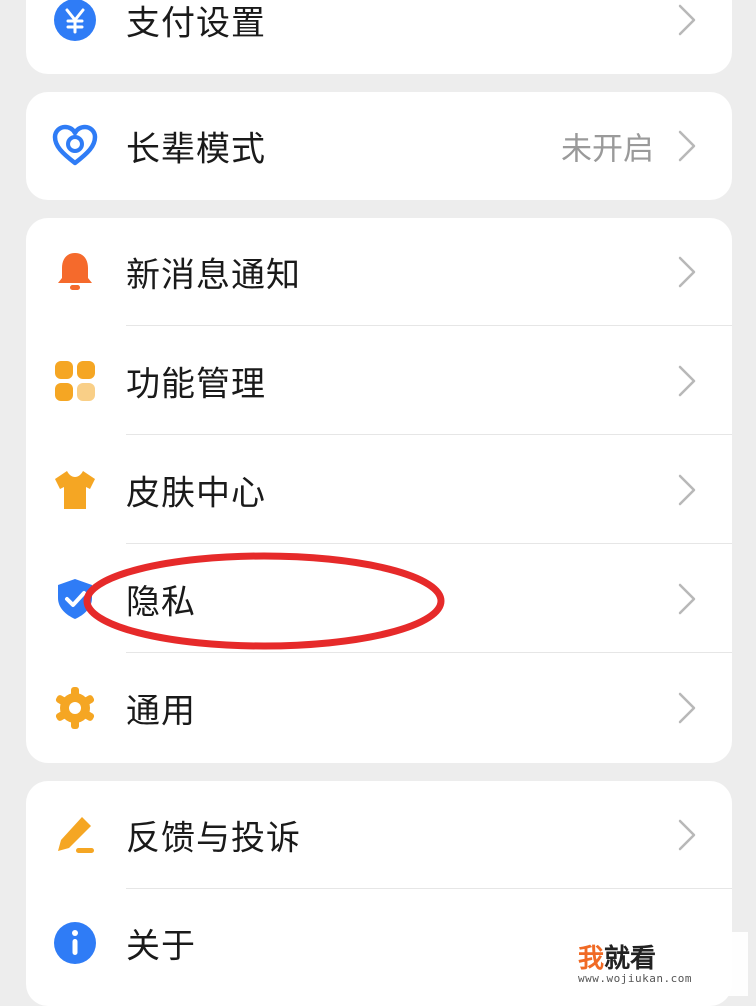  What do you see at coordinates (75, 272) in the screenshot?
I see `bell-icon` at bounding box center [75, 272].